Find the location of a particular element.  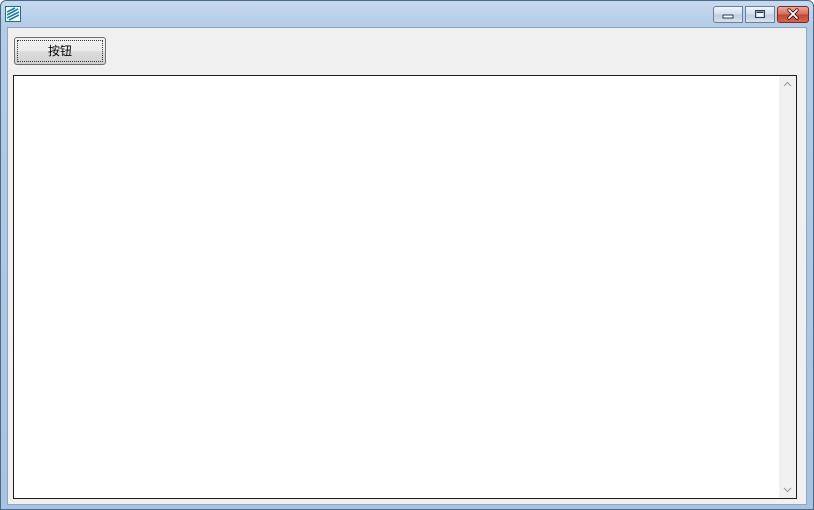

minimize-button is located at coordinates (728, 14).